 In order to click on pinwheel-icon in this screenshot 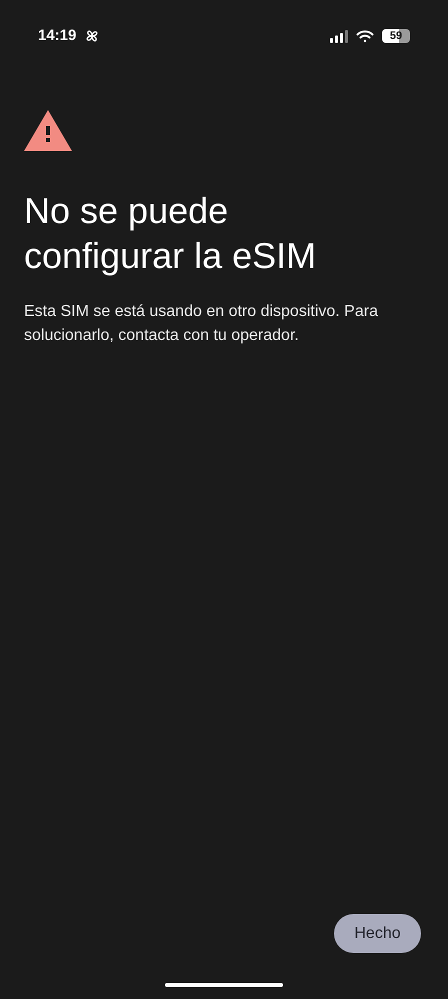, I will do `click(92, 36)`.